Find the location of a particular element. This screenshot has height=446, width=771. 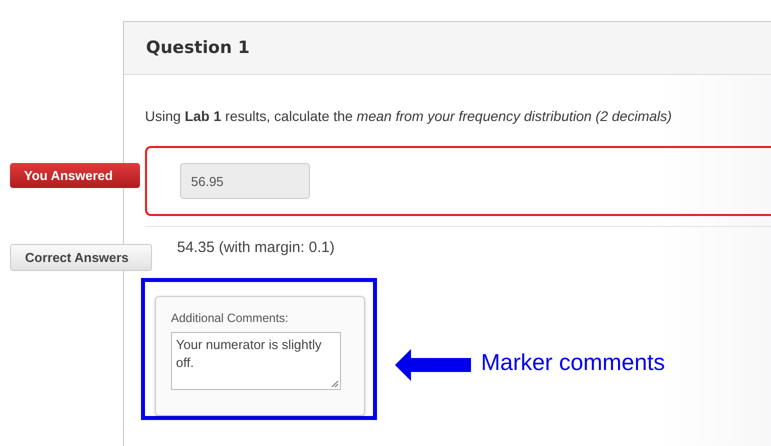

left-arrow-icon is located at coordinates (434, 365).